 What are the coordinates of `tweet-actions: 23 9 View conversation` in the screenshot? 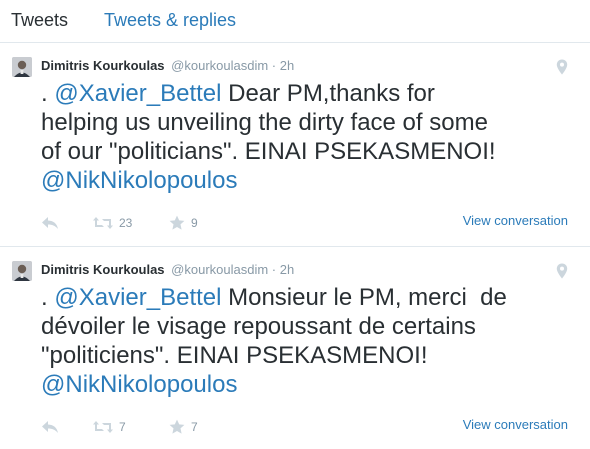 It's located at (311, 223).